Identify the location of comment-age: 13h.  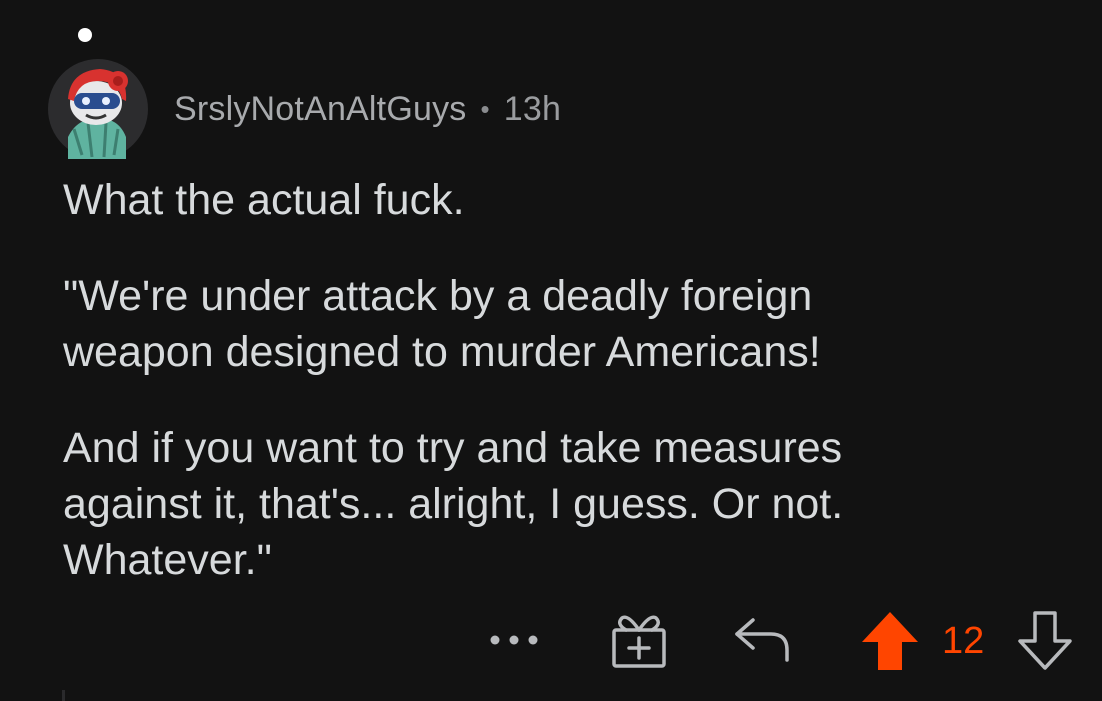
(532, 108).